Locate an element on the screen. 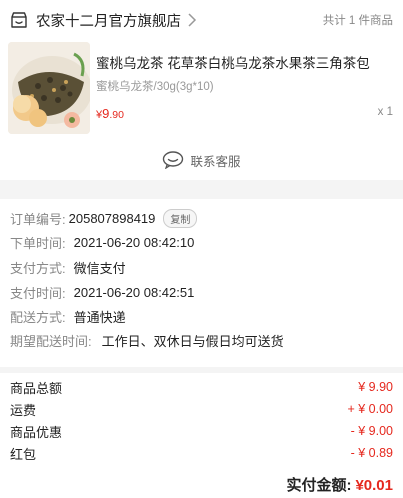 The width and height of the screenshot is (403, 498). copy-order-number-button: 复制 is located at coordinates (180, 218).